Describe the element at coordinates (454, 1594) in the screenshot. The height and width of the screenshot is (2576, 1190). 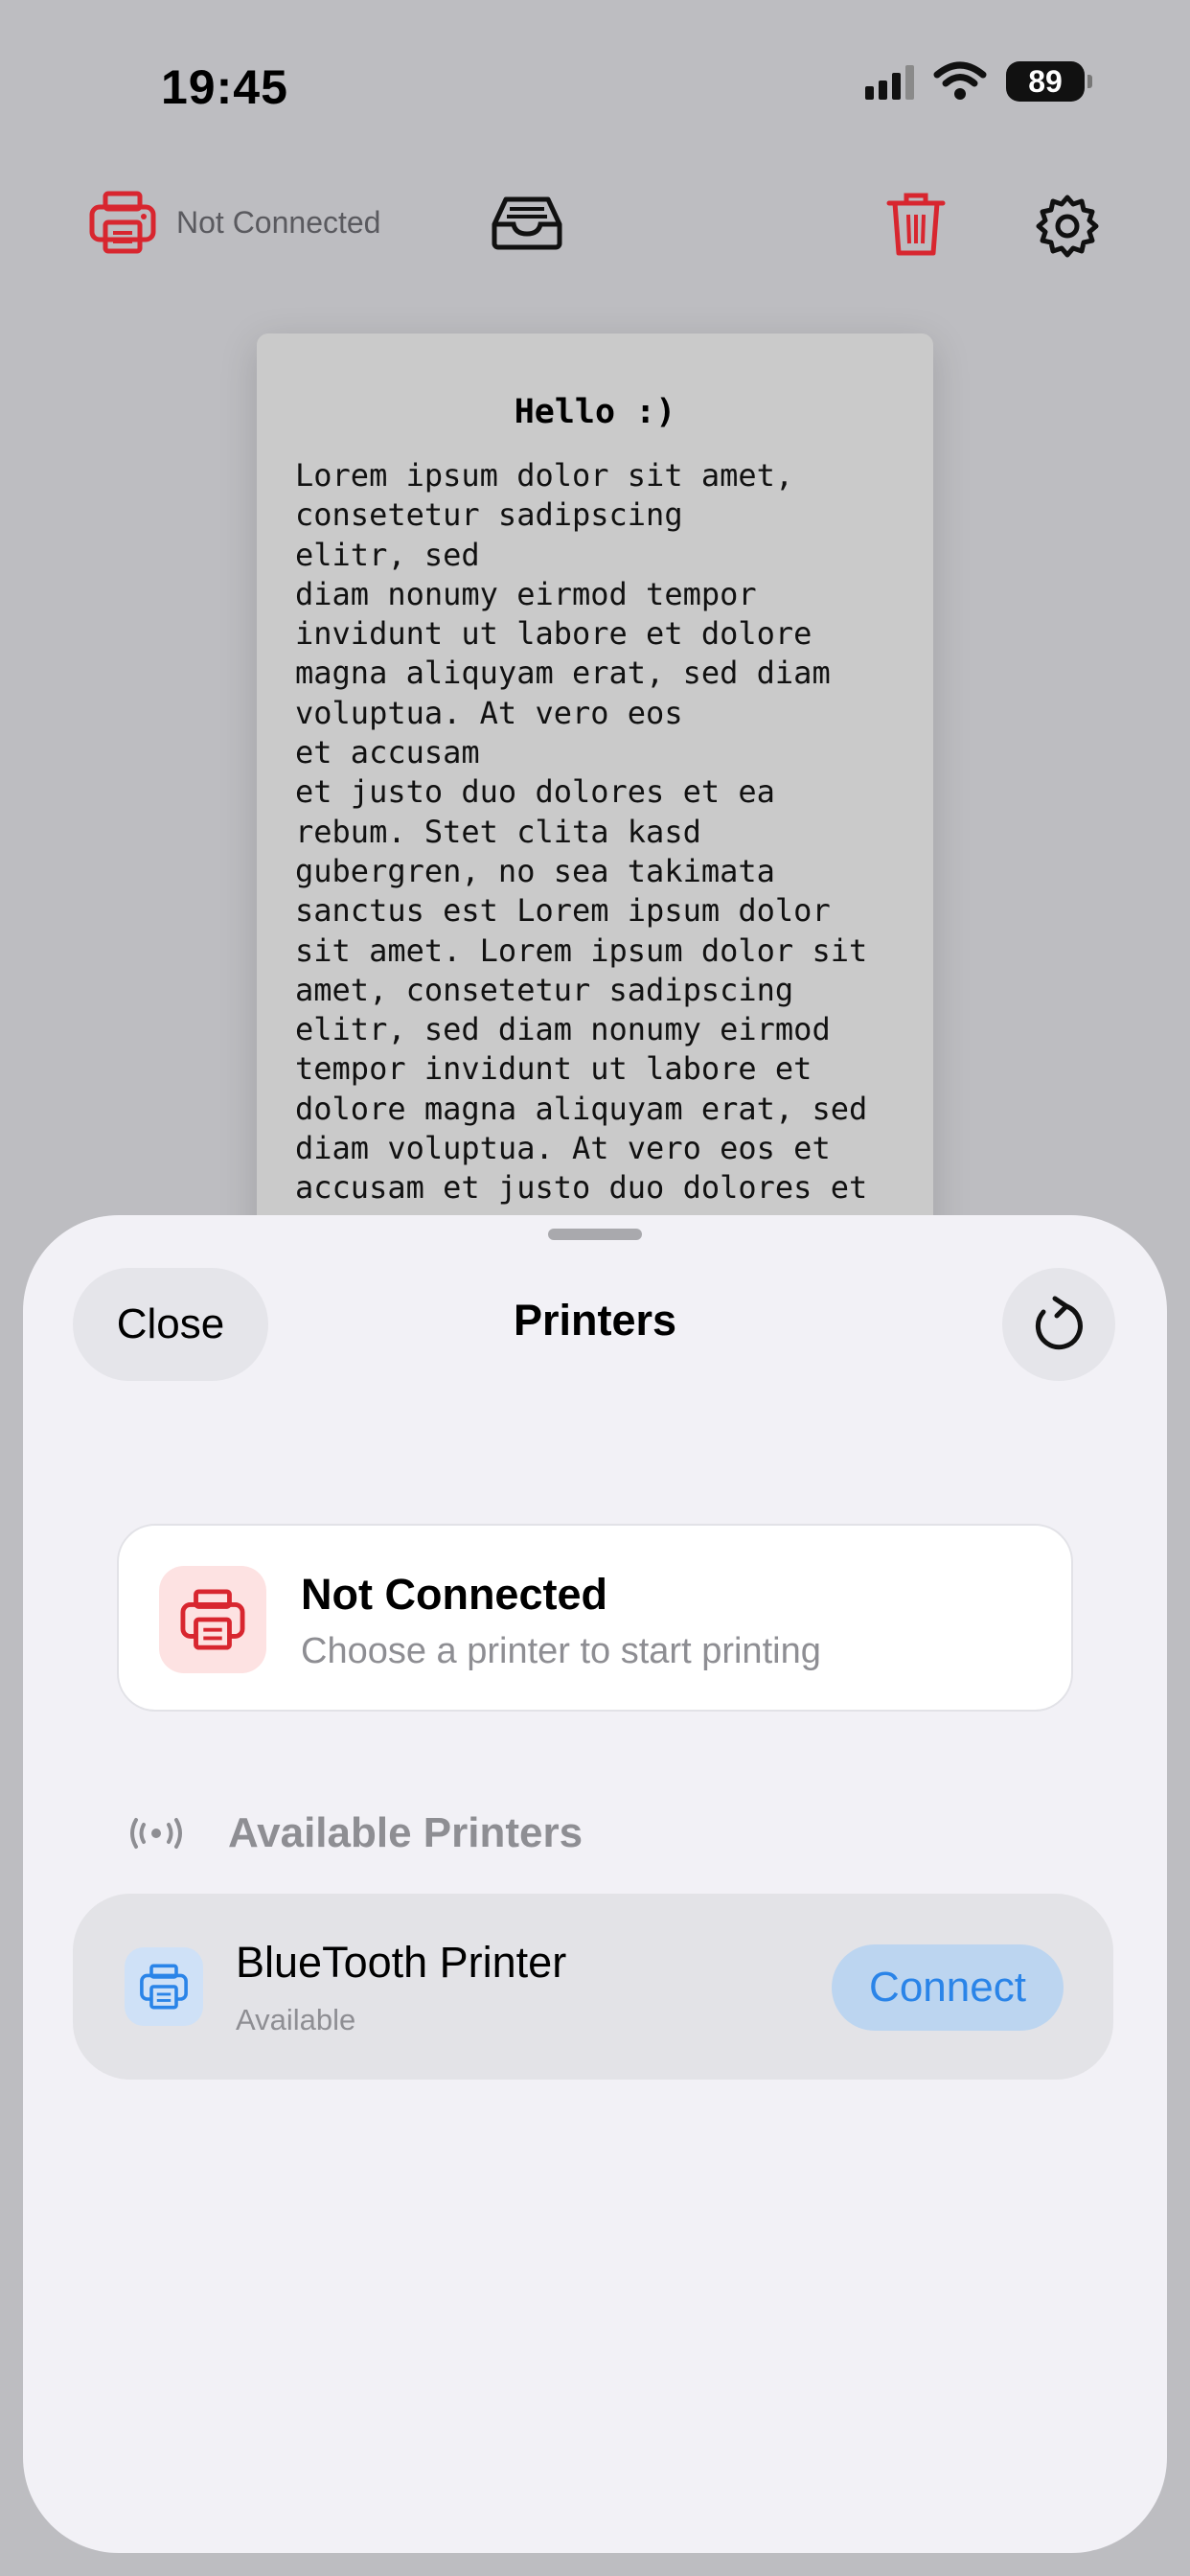
I see `connection-status-title: Not Connected` at that location.